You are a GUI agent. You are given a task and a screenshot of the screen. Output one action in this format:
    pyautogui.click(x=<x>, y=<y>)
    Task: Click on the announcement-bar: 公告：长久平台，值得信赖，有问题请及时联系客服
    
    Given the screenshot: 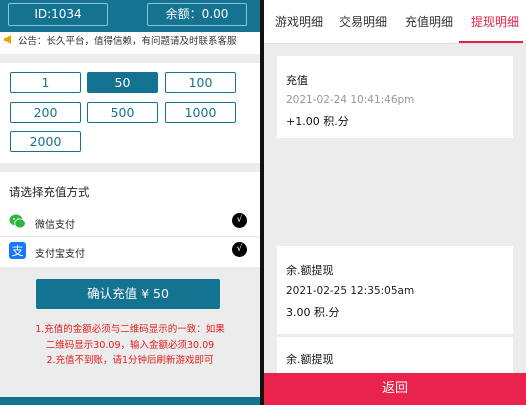 What is the action you would take?
    pyautogui.click(x=130, y=43)
    